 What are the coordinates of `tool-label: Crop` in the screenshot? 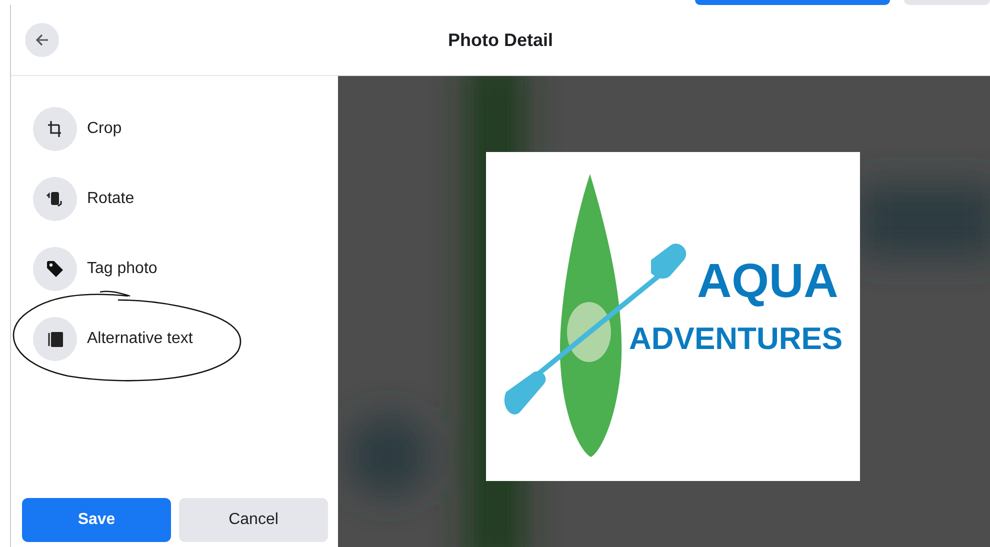 It's located at (104, 129).